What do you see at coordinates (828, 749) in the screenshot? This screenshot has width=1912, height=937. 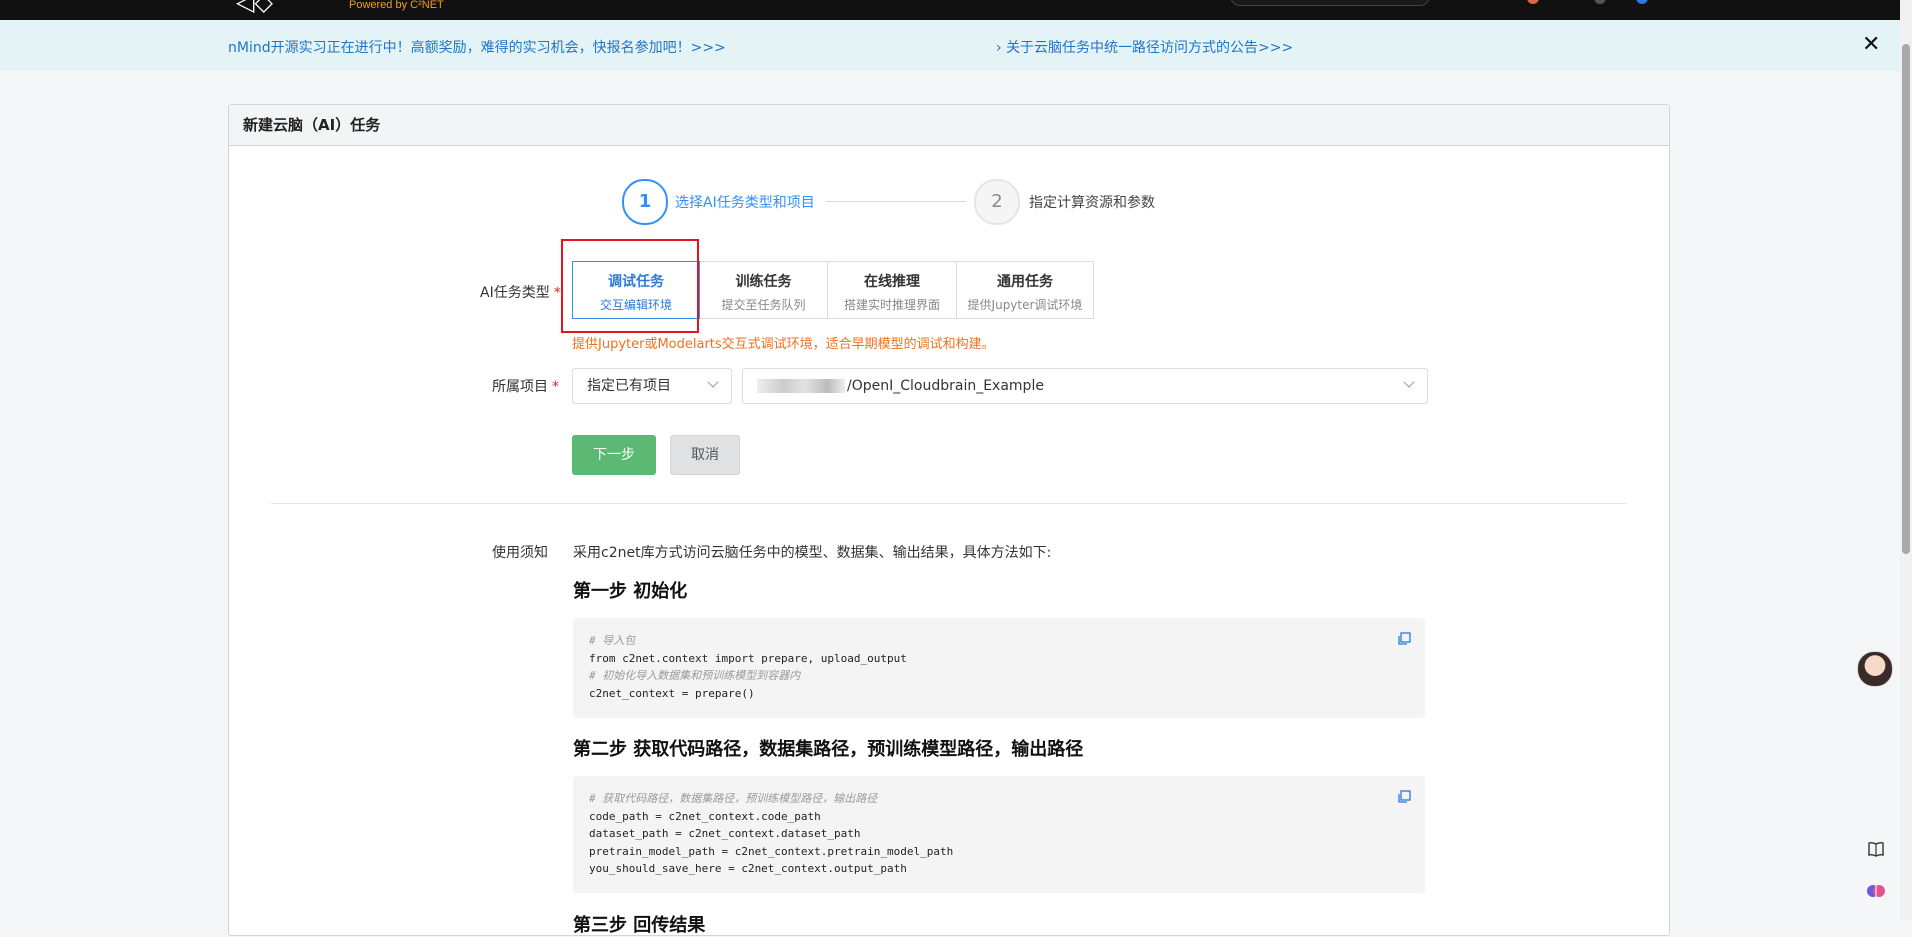 I see `usage-step2-title: 第二步 获取代码路径，数据集路径，预训练模型路径，输出路径` at bounding box center [828, 749].